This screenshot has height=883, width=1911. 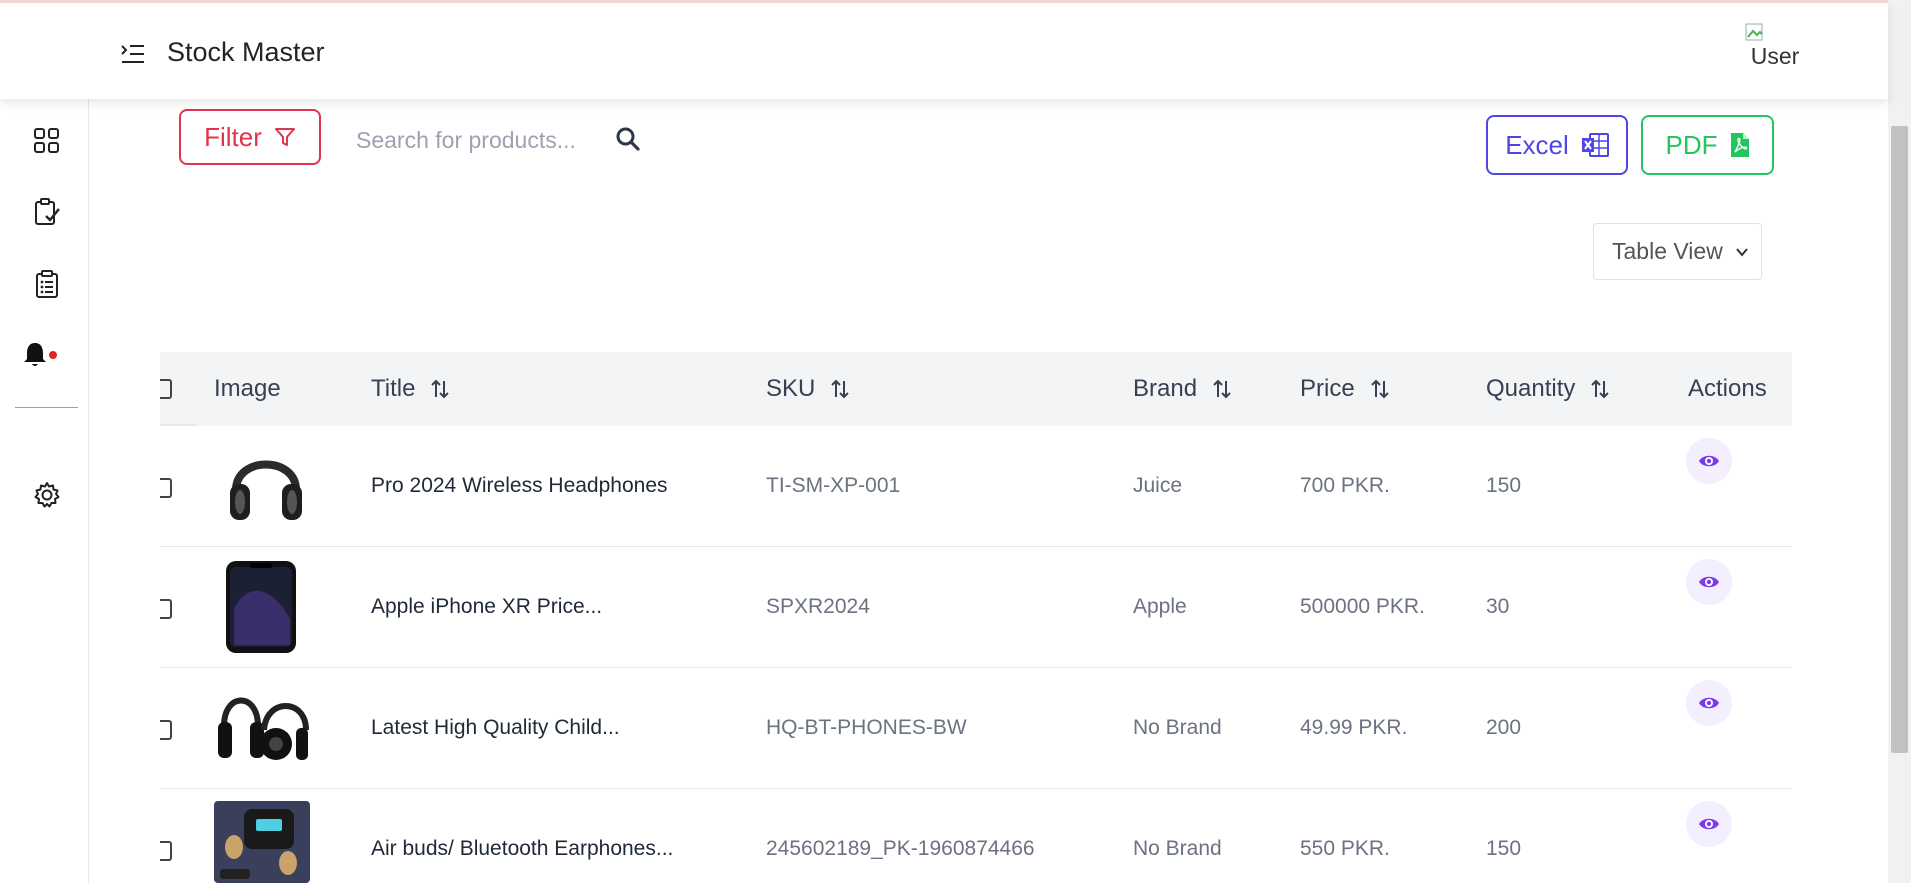 What do you see at coordinates (1667, 251) in the screenshot?
I see `view-mode-value: Table View` at bounding box center [1667, 251].